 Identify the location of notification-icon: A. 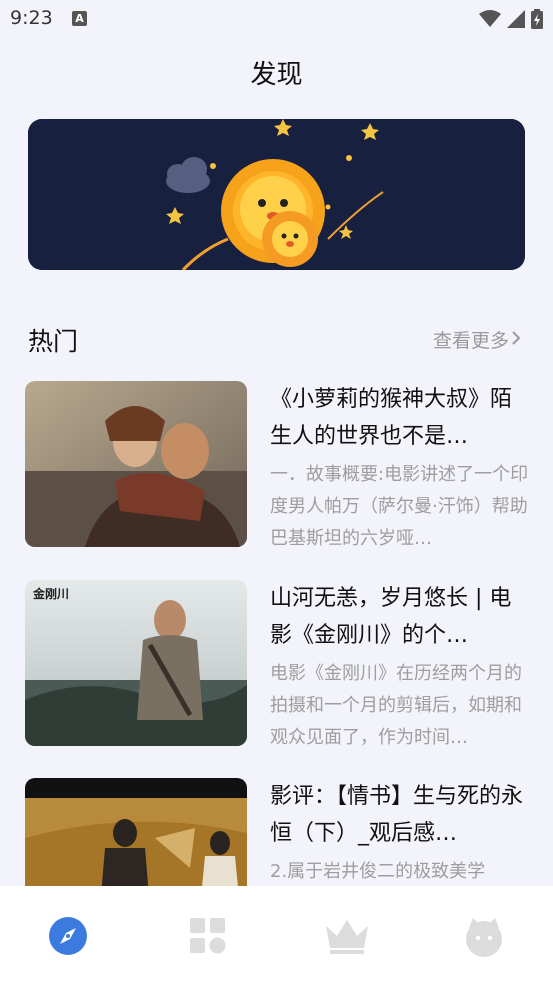
(79, 18).